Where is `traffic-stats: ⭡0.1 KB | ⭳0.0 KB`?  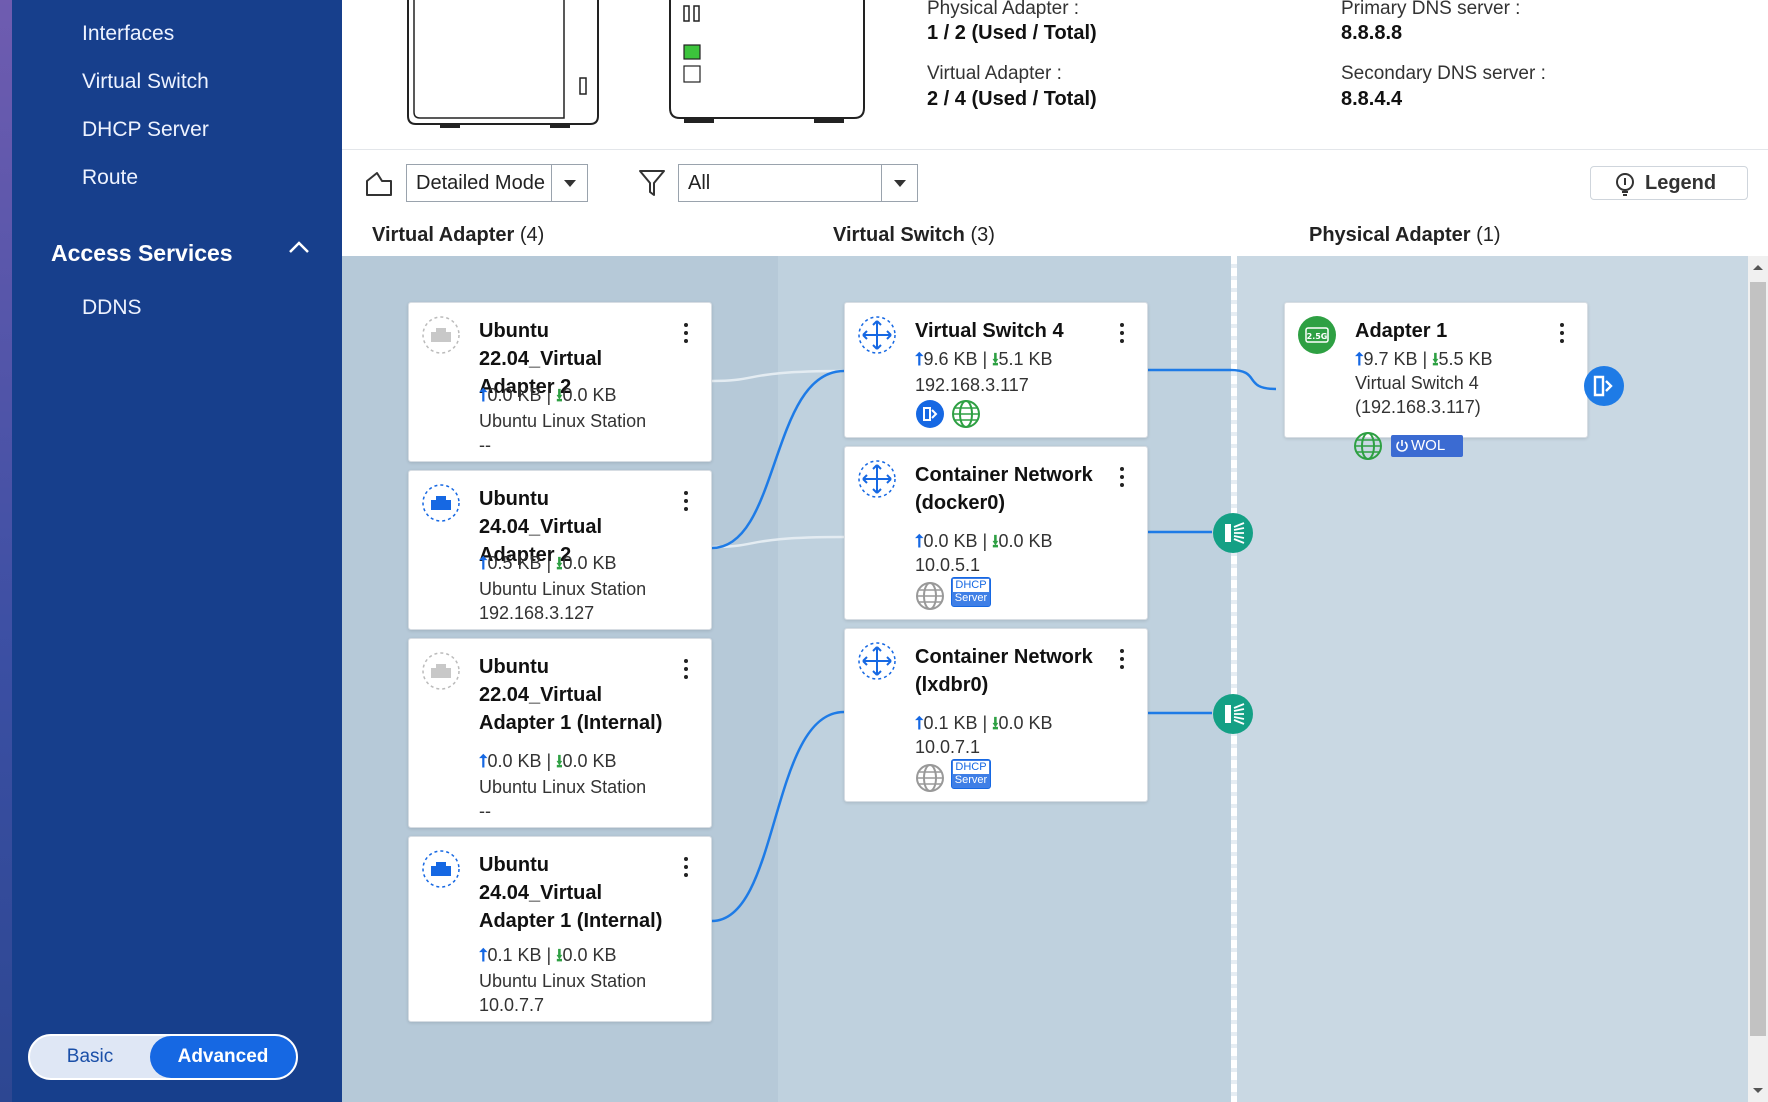 traffic-stats: ⭡0.1 KB | ⭳0.0 KB is located at coordinates (548, 955).